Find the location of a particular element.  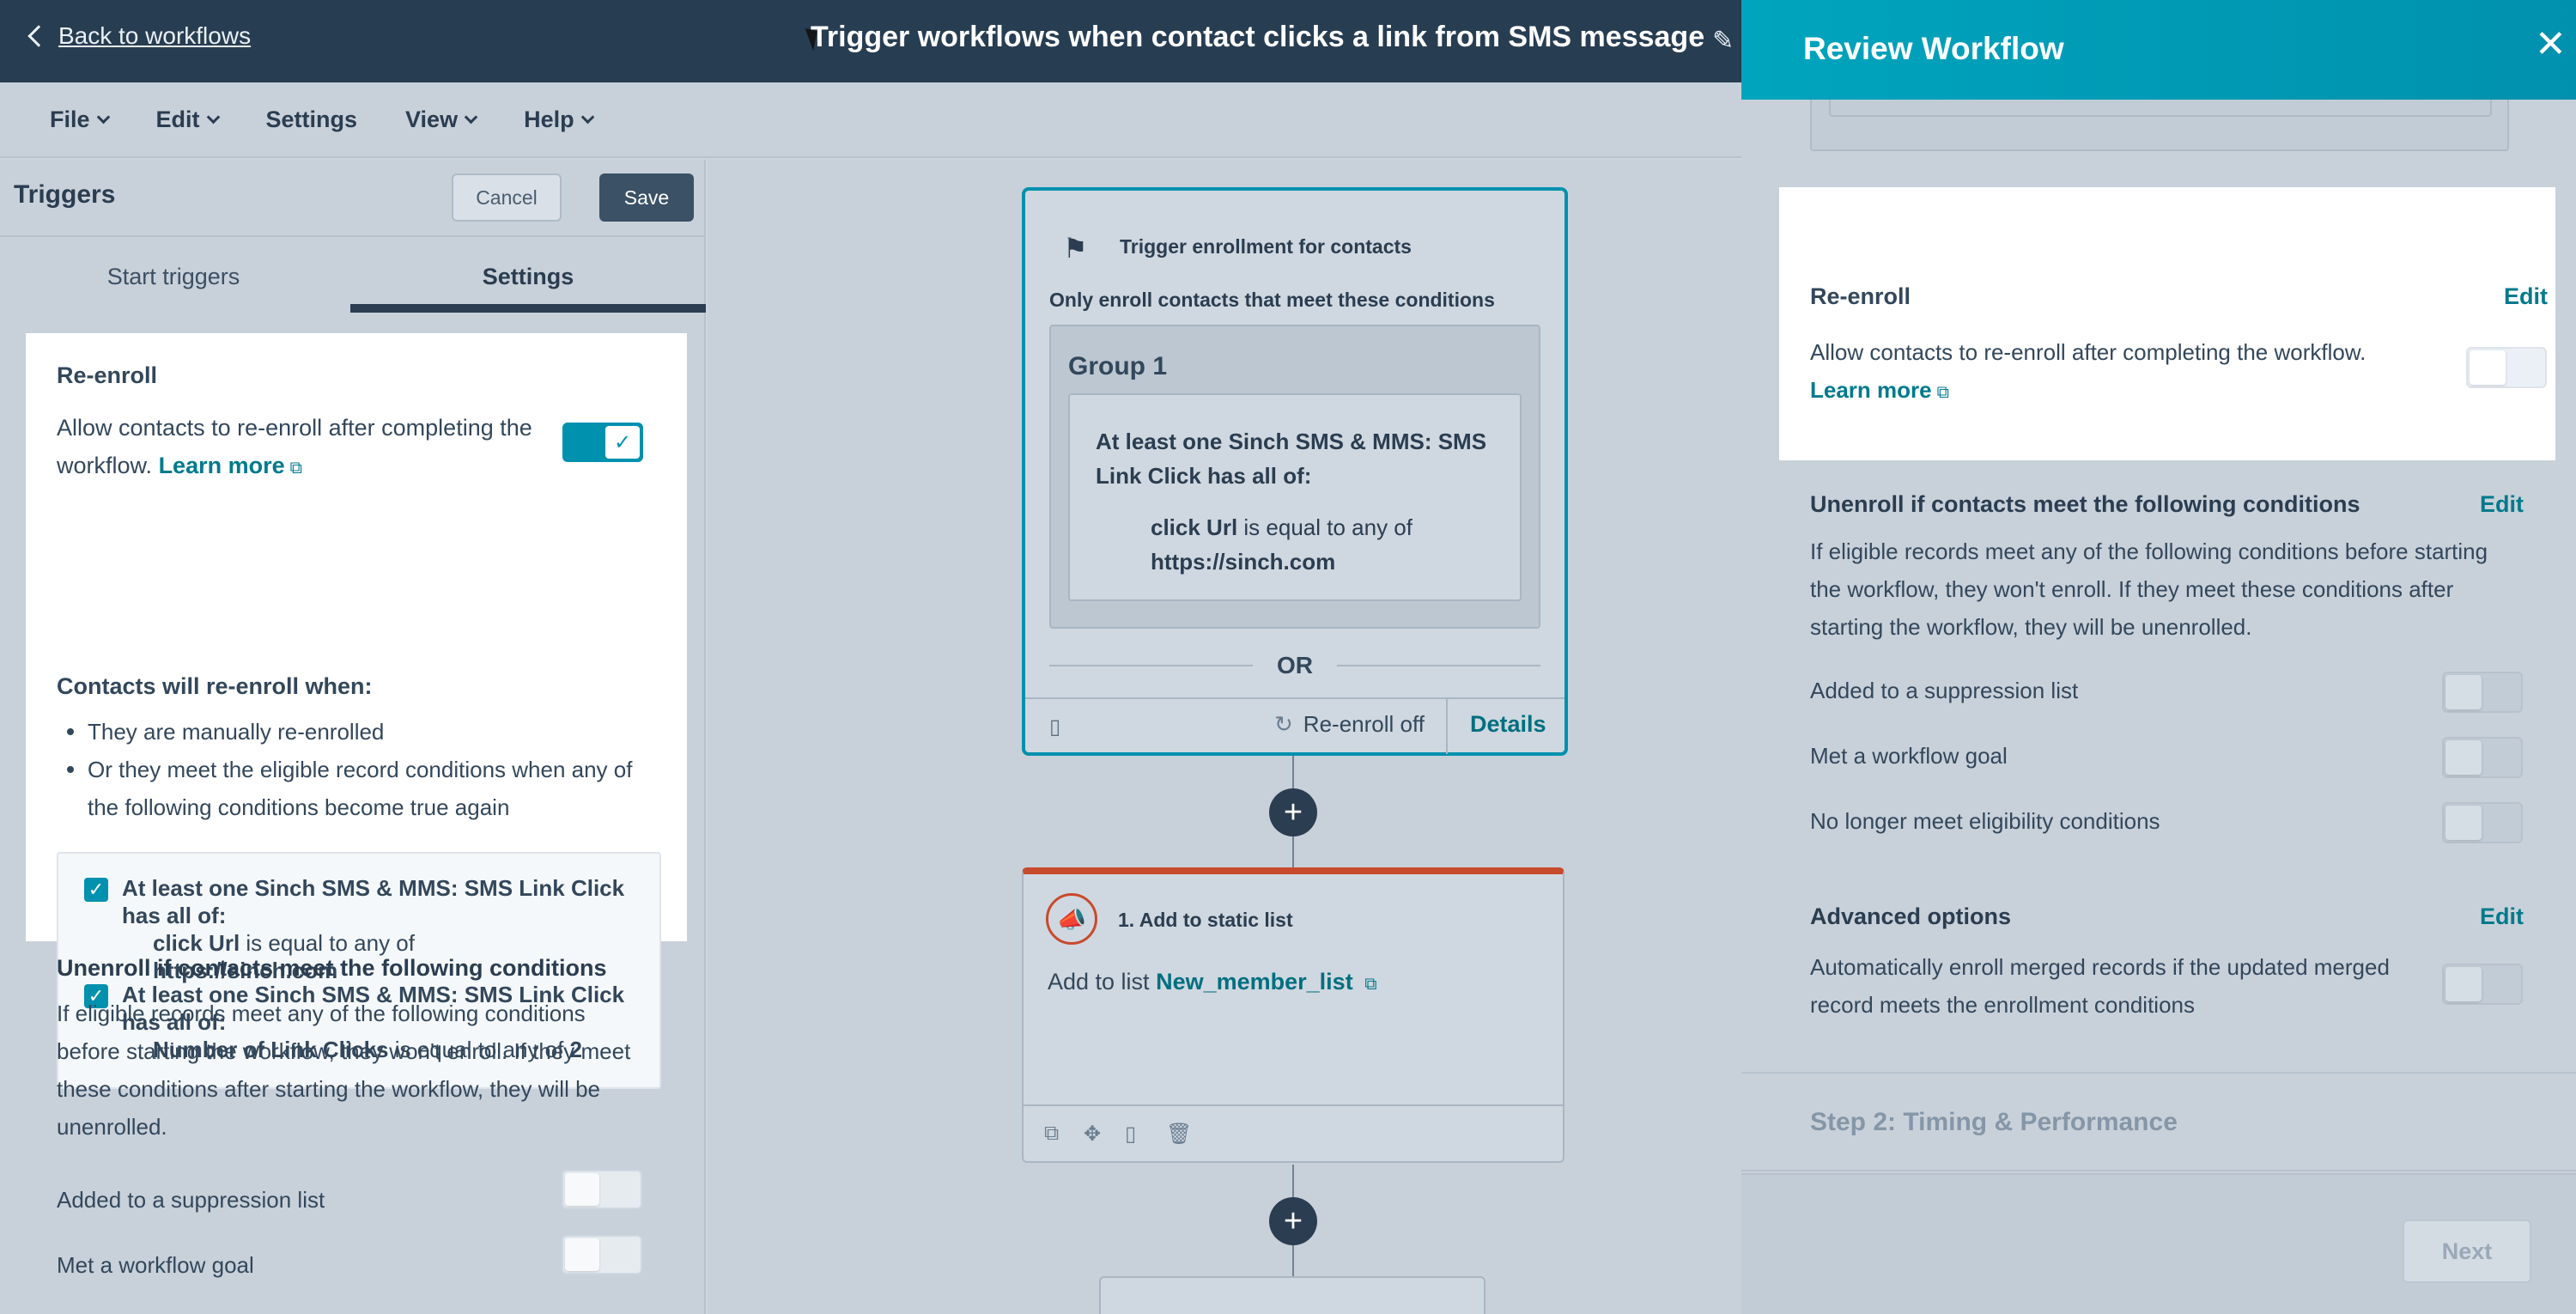

back-to-workflows-link: Back to workflows is located at coordinates (139, 36).